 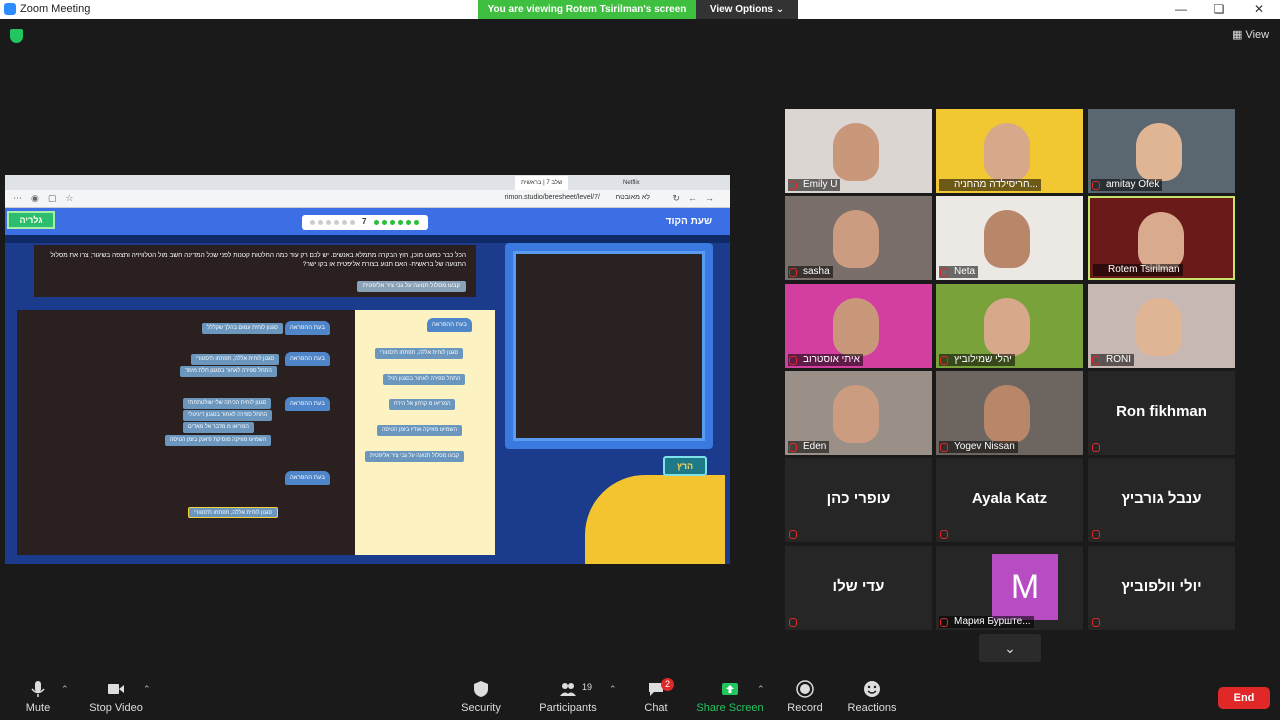 What do you see at coordinates (233, 512) in the screenshot?
I see `selected-code-block: סגנון לוחית אללה, תפתחו ת'סטורי` at bounding box center [233, 512].